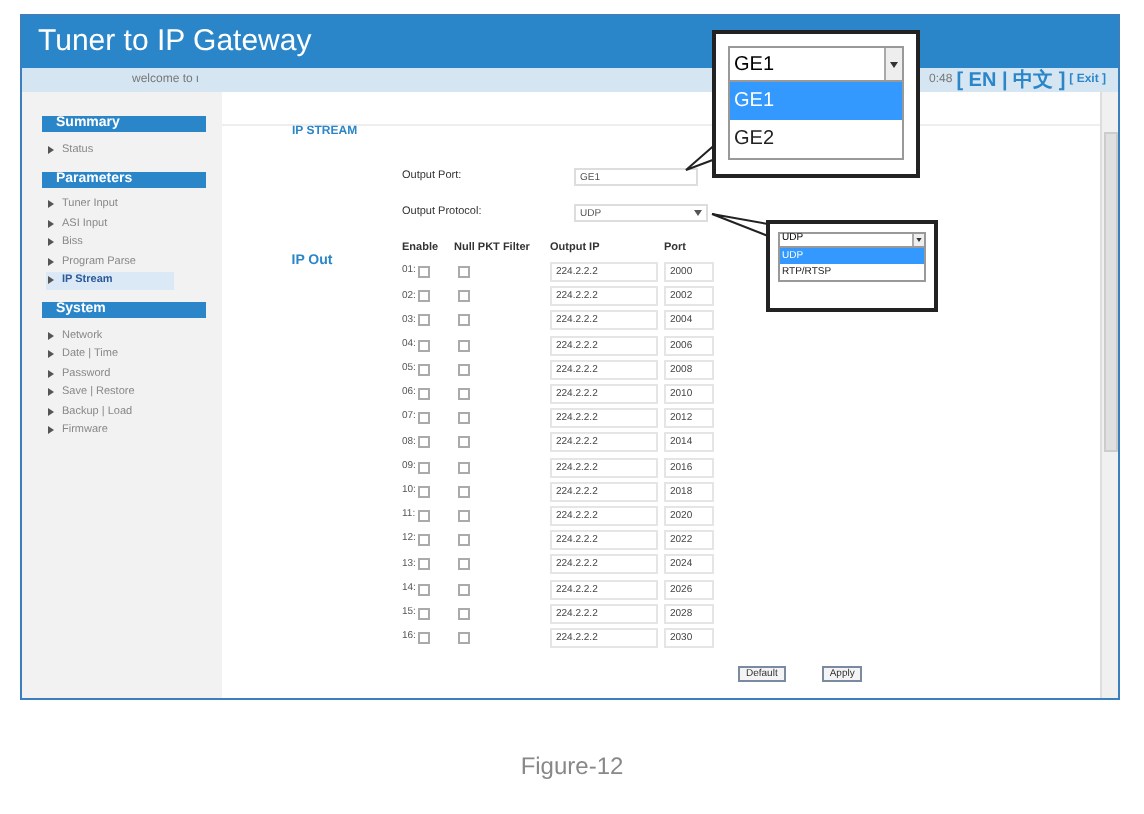  I want to click on dropdown-select: GE1, so click(816, 64).